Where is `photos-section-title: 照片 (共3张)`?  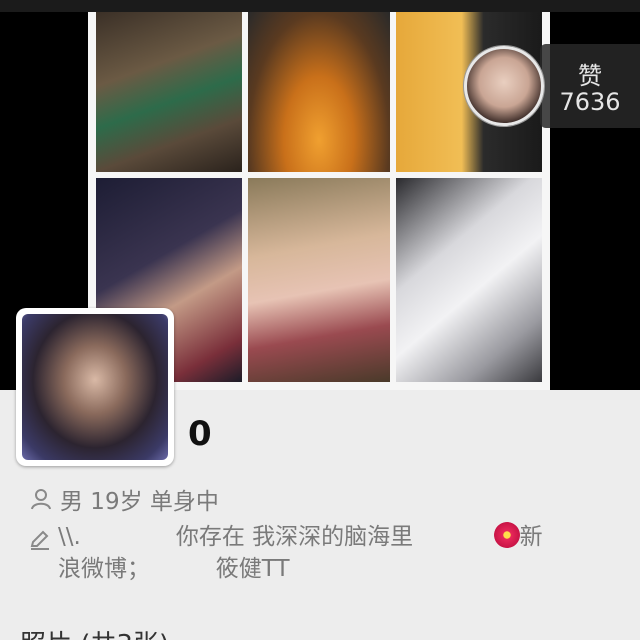
photos-section-title: 照片 (共3张) is located at coordinates (94, 632).